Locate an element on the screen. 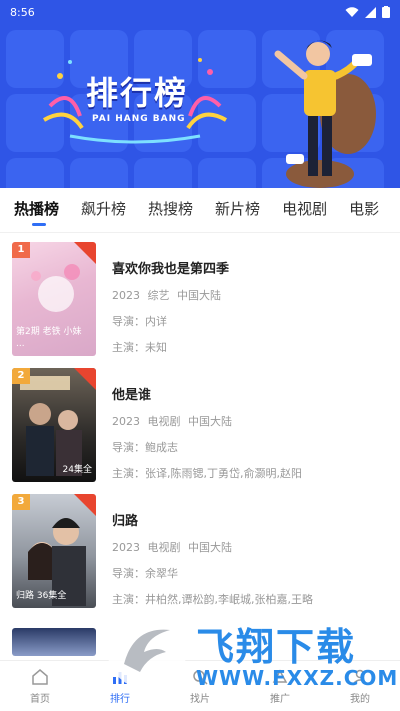 This screenshot has width=400, height=711. category-tabs: 热播榜 飙升榜 热搜榜 新片榜 电视剧 电影 is located at coordinates (200, 214).